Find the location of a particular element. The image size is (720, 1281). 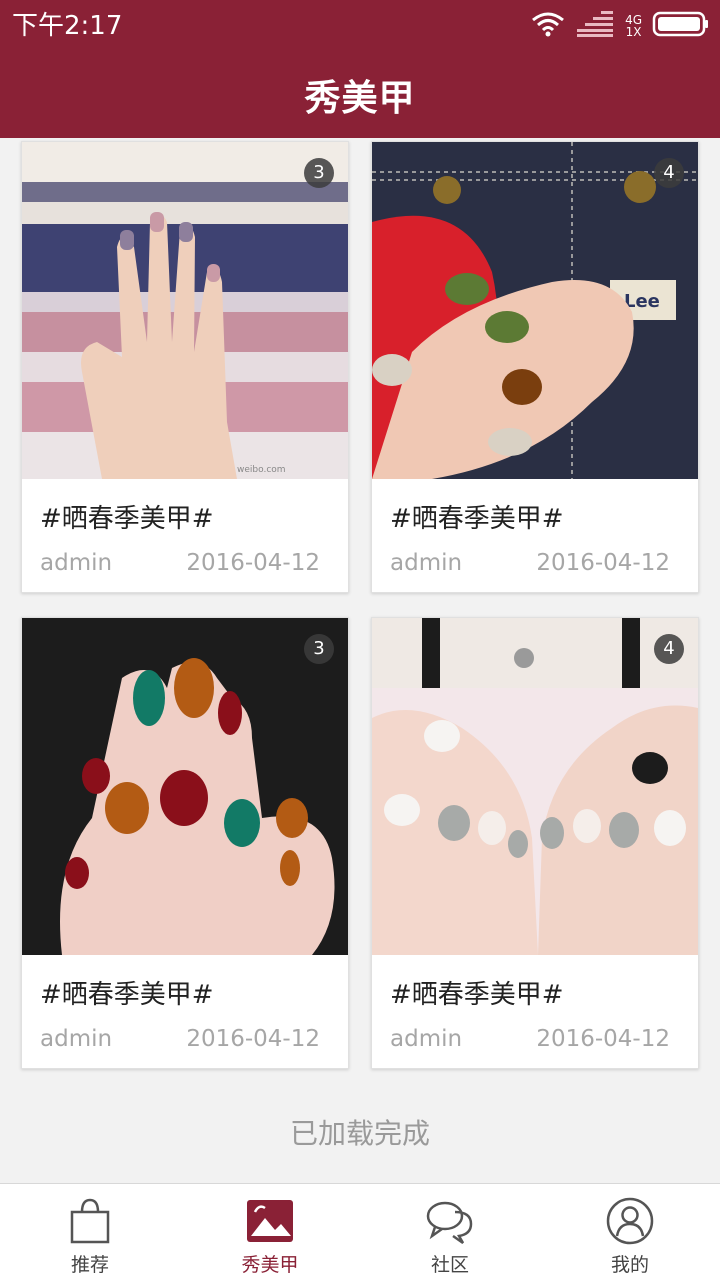

post-image: 3 is located at coordinates (185, 786).